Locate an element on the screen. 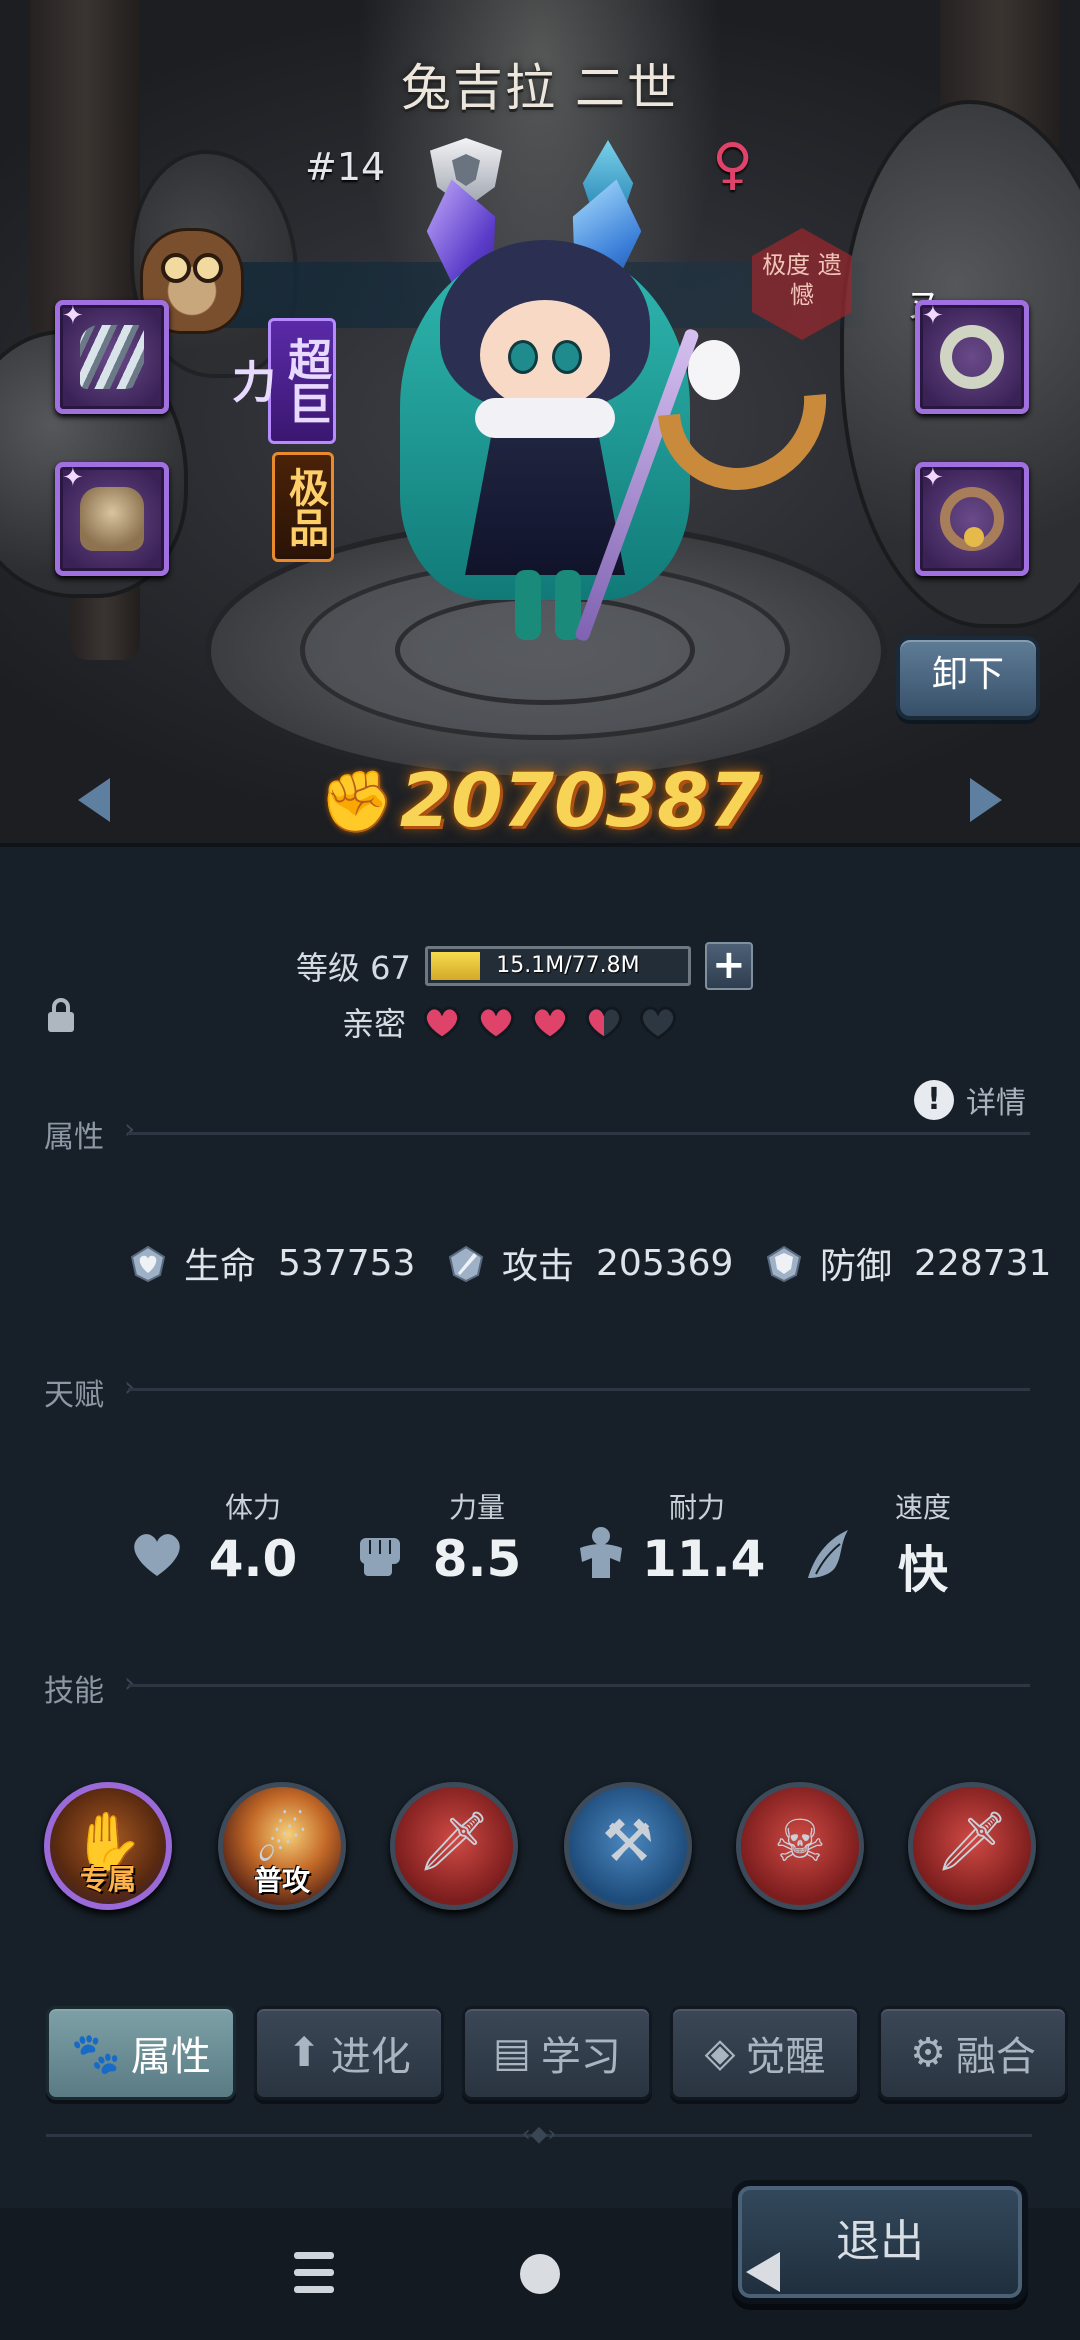  talent-strength: 力量 8.5 is located at coordinates (450, 1546).